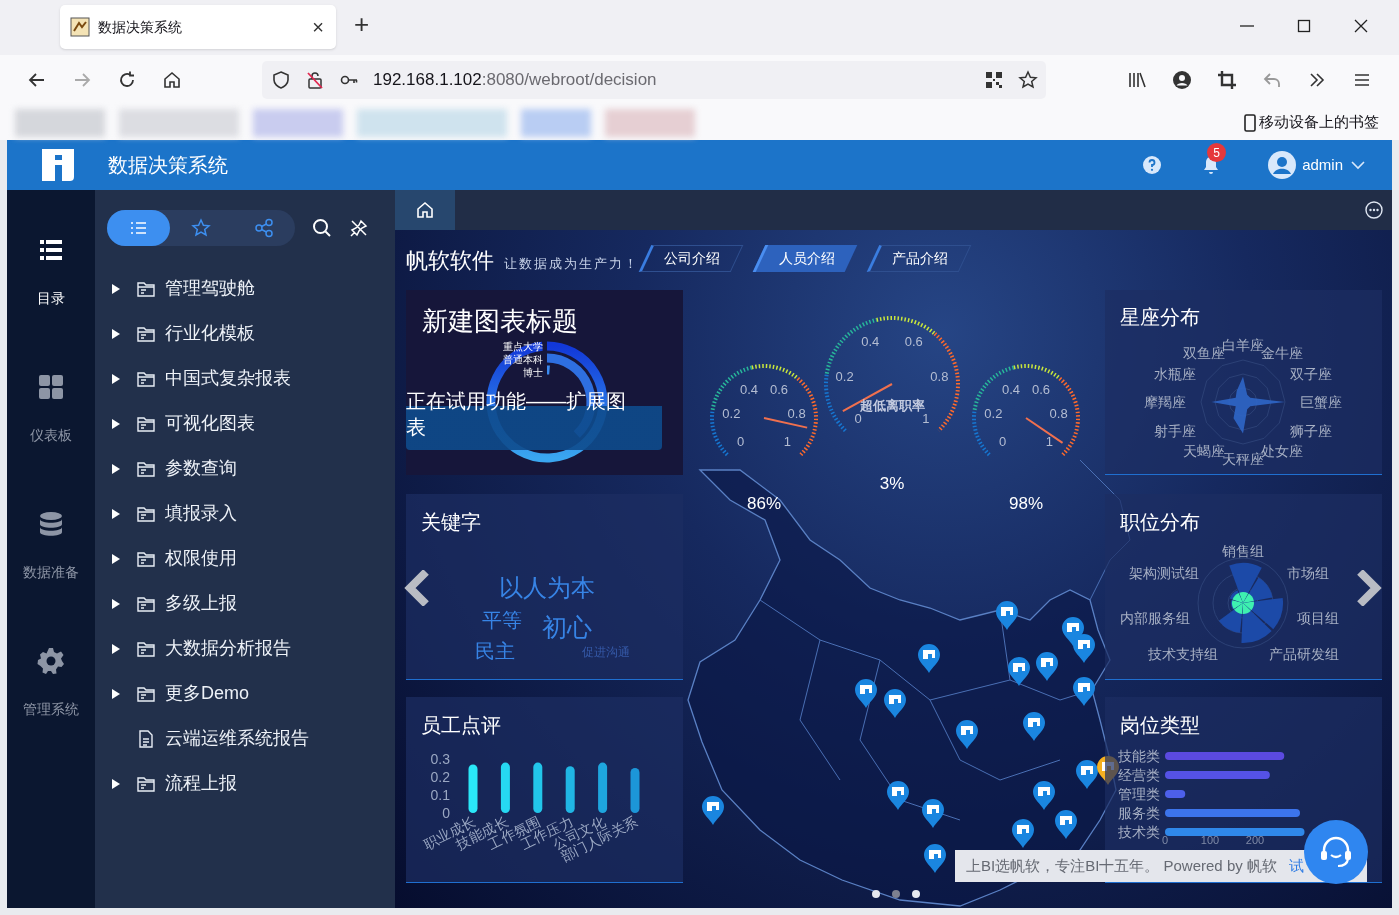  I want to click on radar-label: 狮子座, so click(1310, 430).